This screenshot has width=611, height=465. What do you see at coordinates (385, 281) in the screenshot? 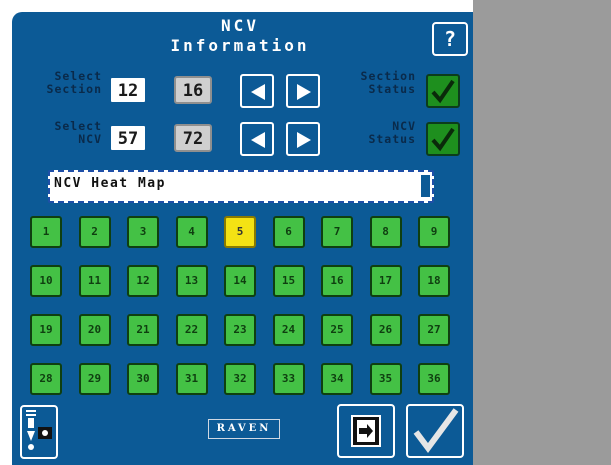
I see `ncv-grid-button: 17` at bounding box center [385, 281].